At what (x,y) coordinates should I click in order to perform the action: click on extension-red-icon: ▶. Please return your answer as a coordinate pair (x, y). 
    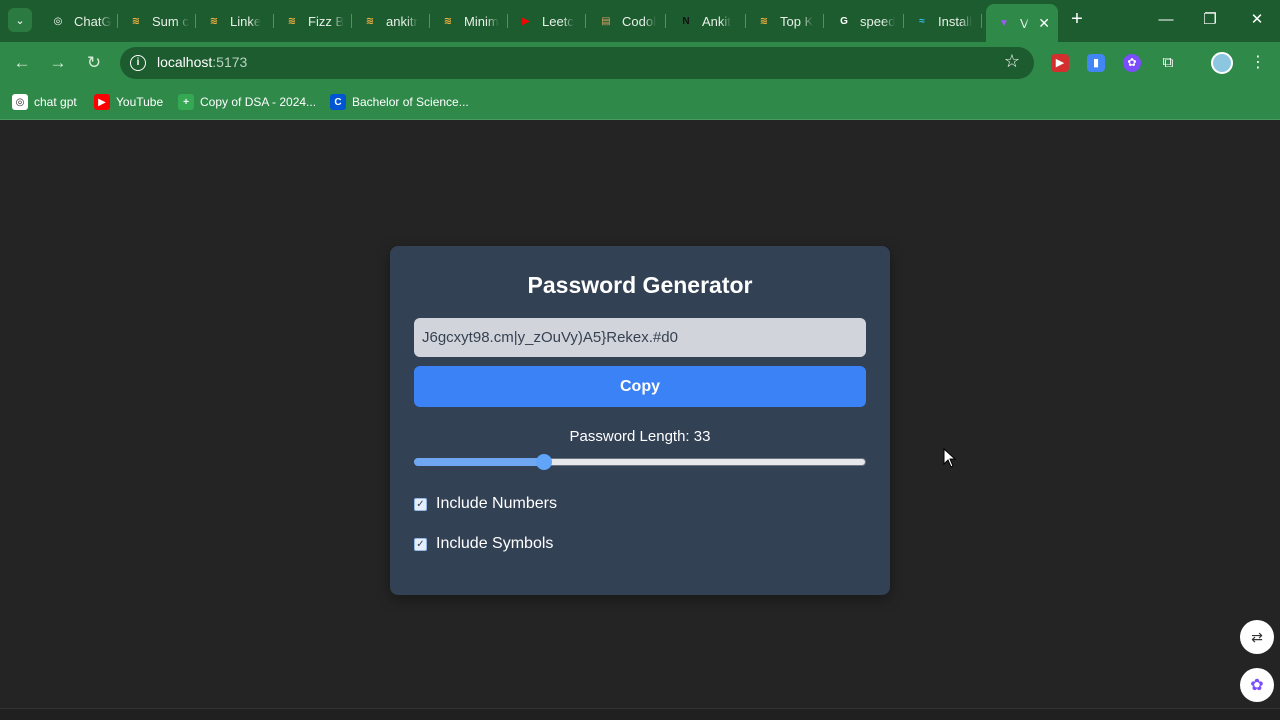
    Looking at the image, I should click on (1060, 63).